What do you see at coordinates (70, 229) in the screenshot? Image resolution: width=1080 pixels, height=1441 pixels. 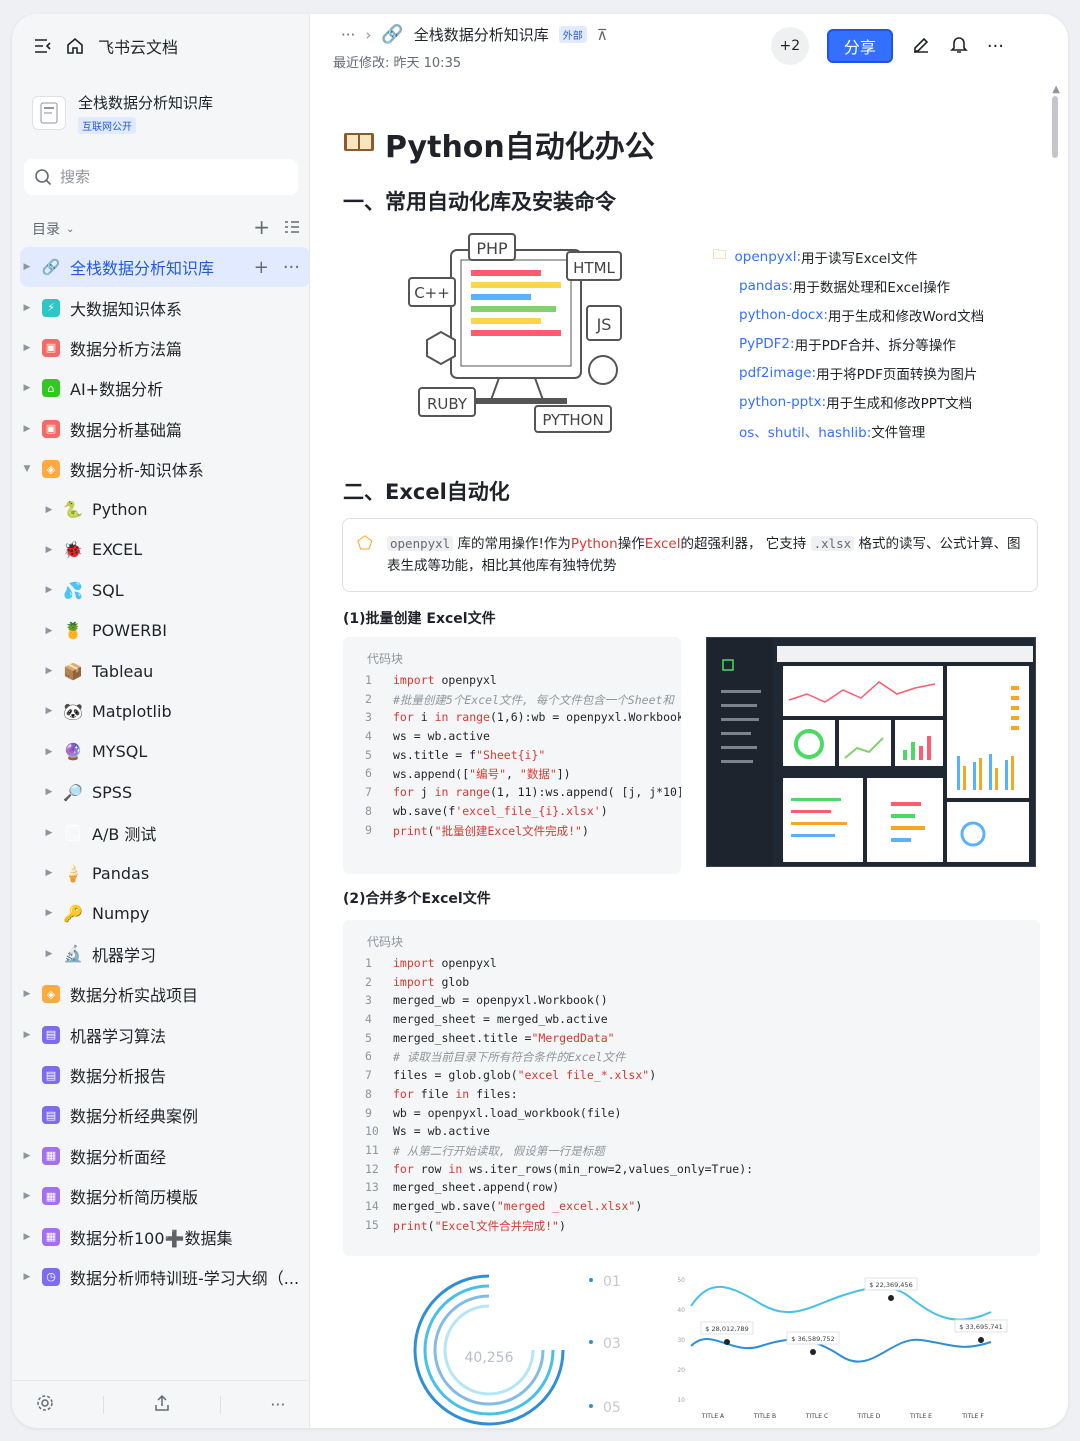 I see `chevron-down-icon: ⌄` at bounding box center [70, 229].